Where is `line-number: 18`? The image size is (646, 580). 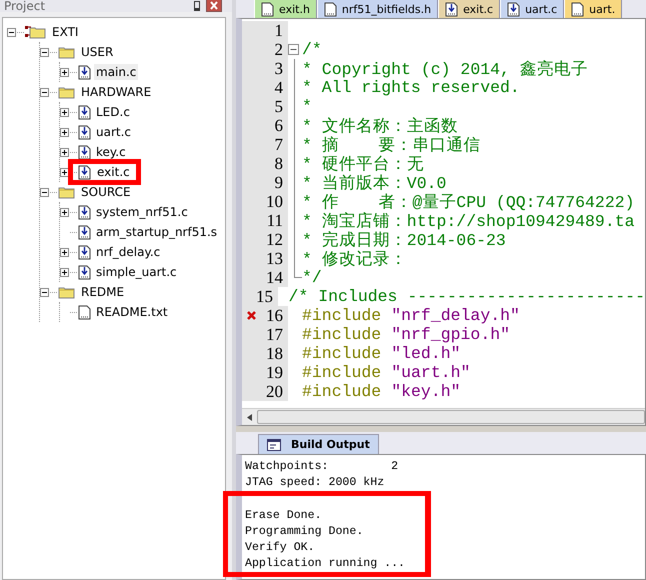 line-number: 18 is located at coordinates (274, 354).